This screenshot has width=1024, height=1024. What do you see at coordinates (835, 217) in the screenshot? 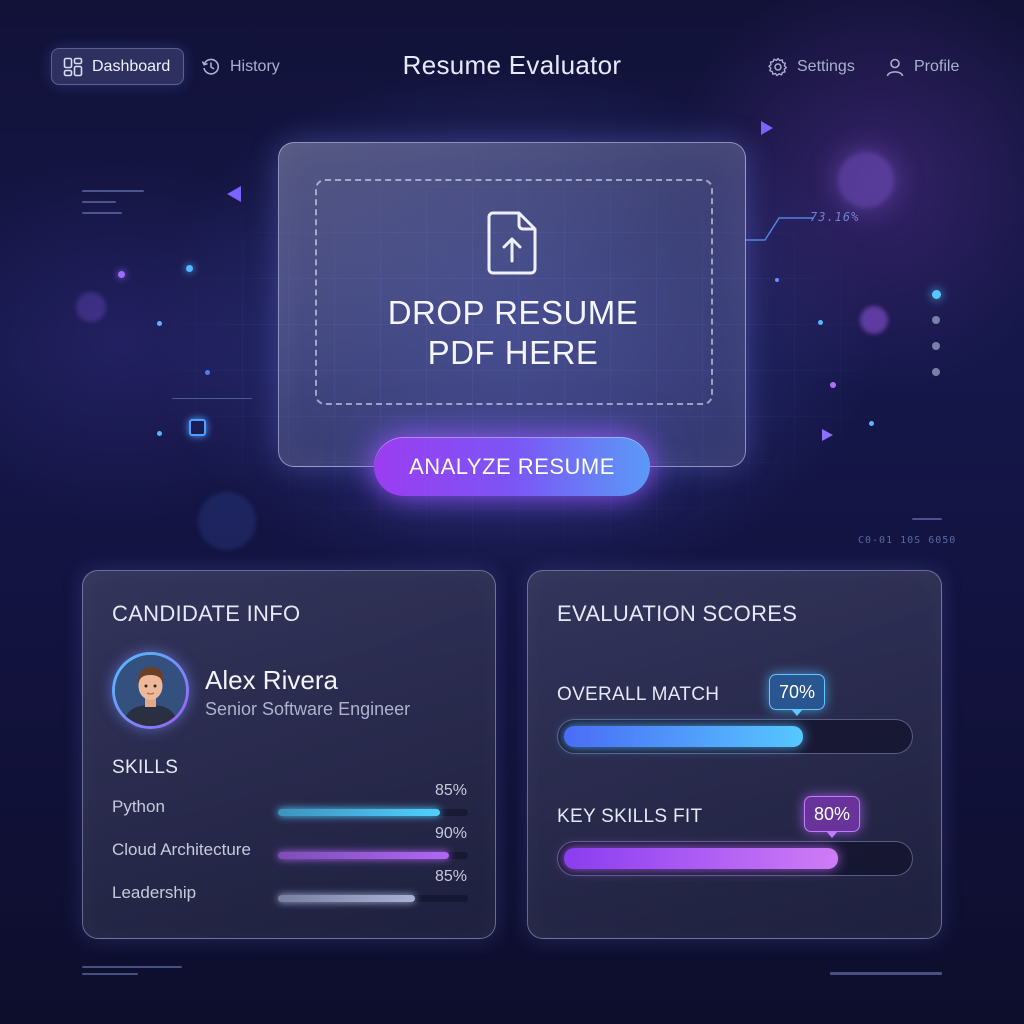
I see `decor-readout: 73.16%` at bounding box center [835, 217].